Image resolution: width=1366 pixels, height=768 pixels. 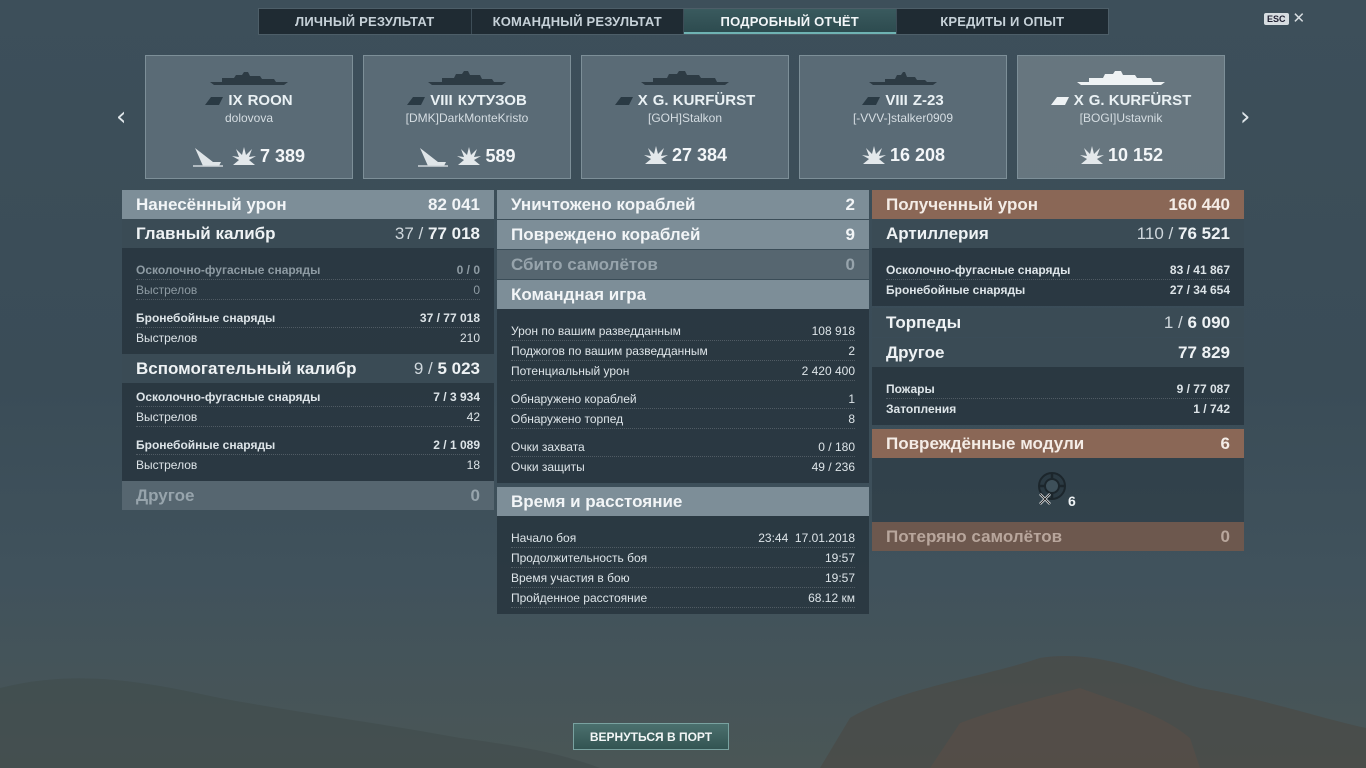 What do you see at coordinates (167, 338) in the screenshot?
I see `main-ap-shots-label: Выстрелов` at bounding box center [167, 338].